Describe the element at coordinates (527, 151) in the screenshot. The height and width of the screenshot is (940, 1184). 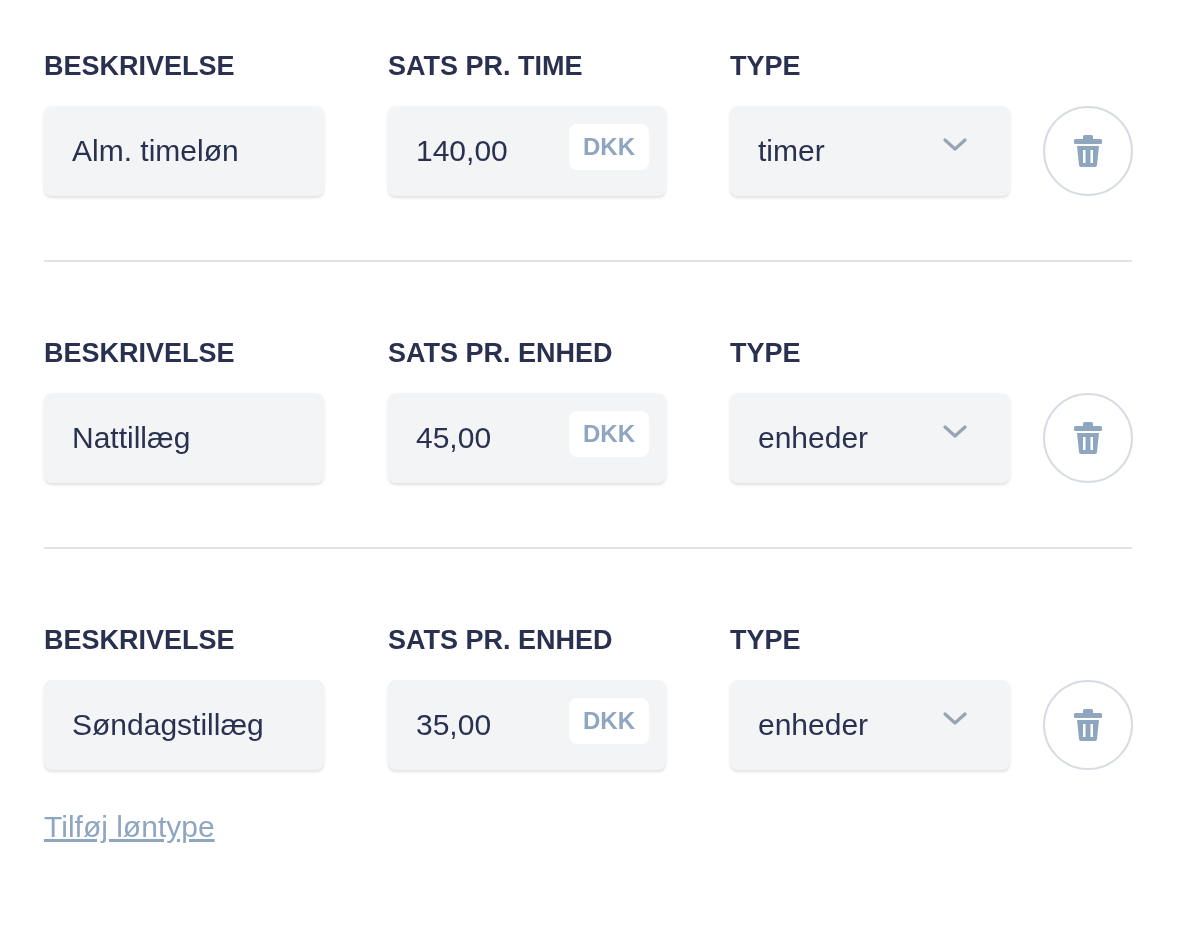
I see `rate-field: 140,00 DKK` at that location.